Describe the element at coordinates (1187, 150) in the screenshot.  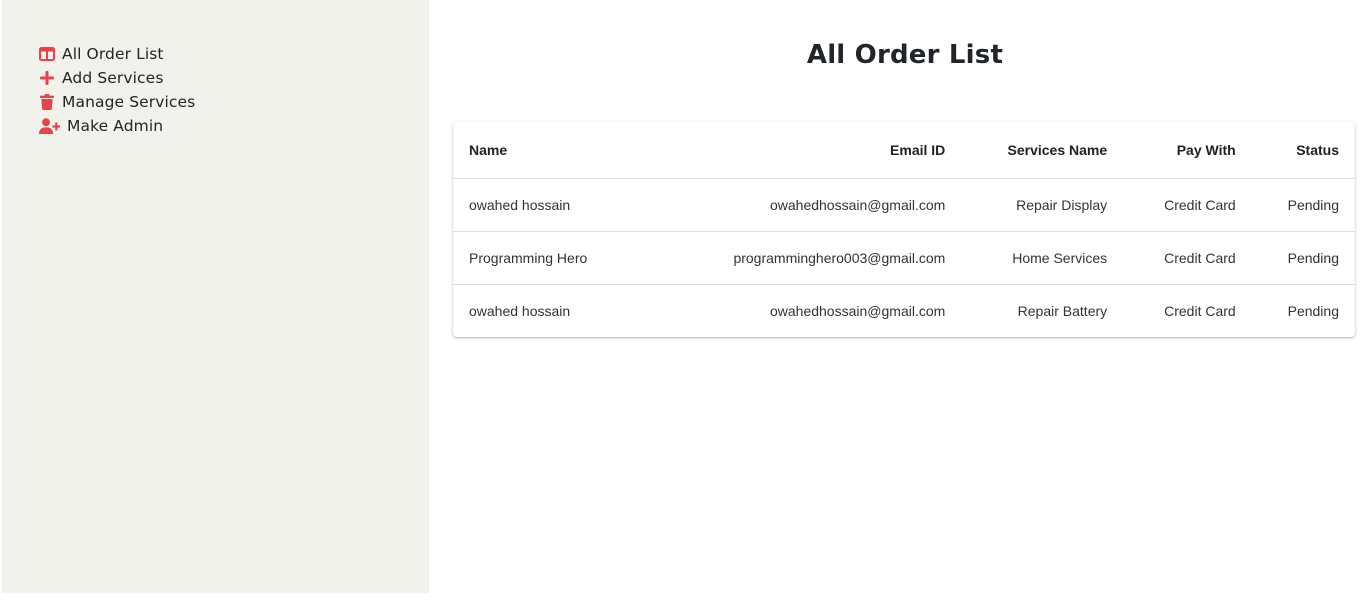
I see `column-header-pay: Pay With` at that location.